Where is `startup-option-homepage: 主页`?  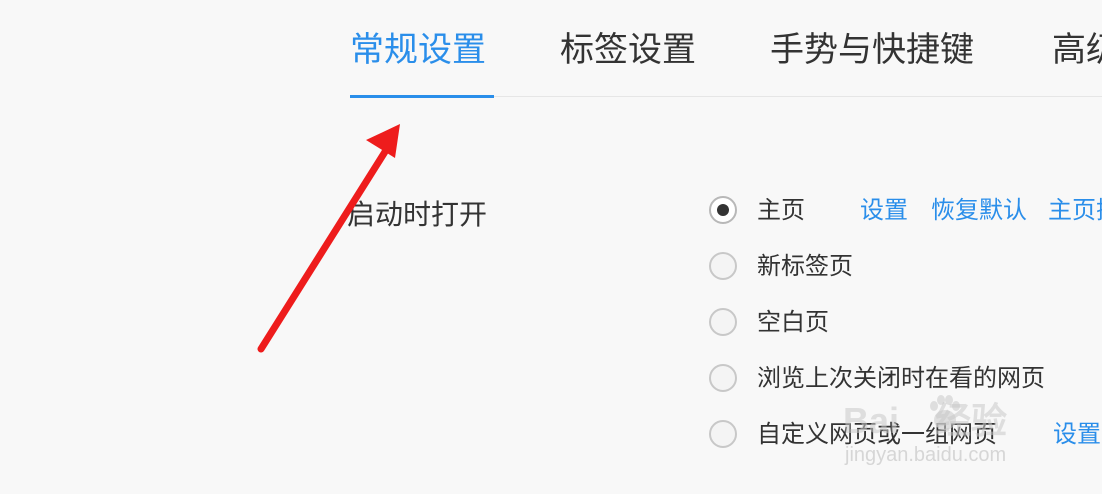
startup-option-homepage: 主页 is located at coordinates (757, 210).